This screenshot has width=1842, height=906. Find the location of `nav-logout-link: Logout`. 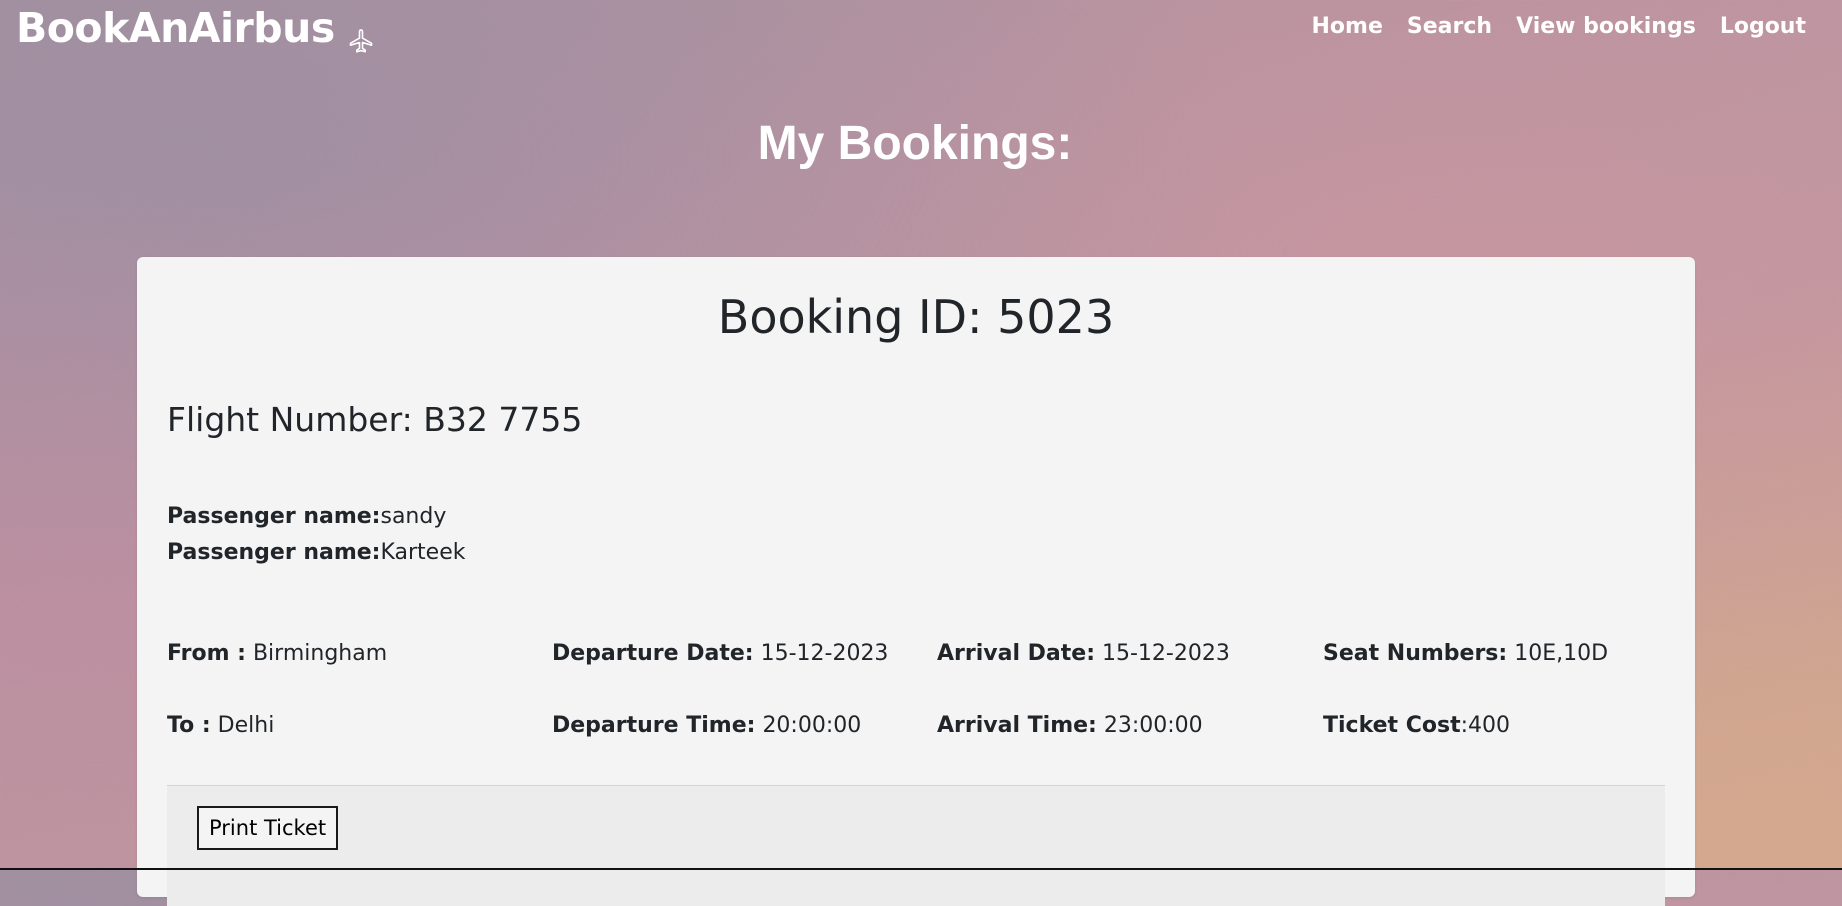

nav-logout-link: Logout is located at coordinates (1763, 27).